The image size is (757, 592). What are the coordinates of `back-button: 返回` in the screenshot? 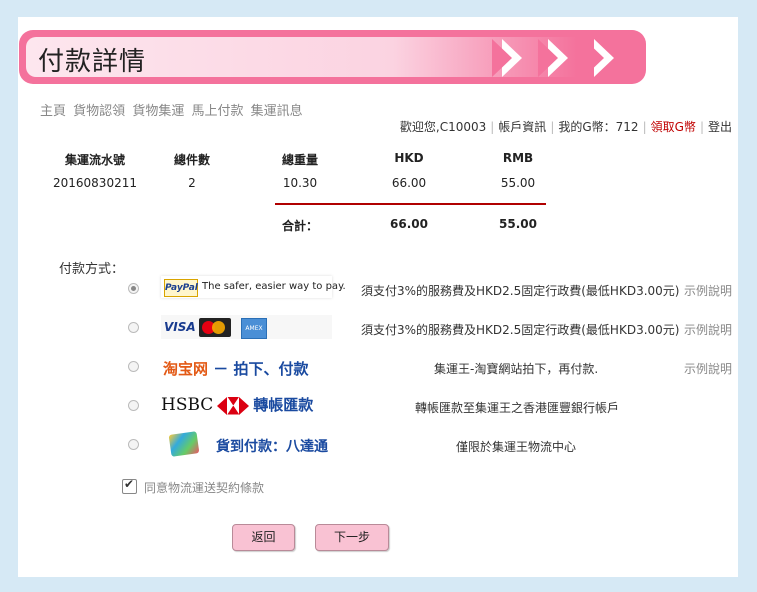 It's located at (263, 537).